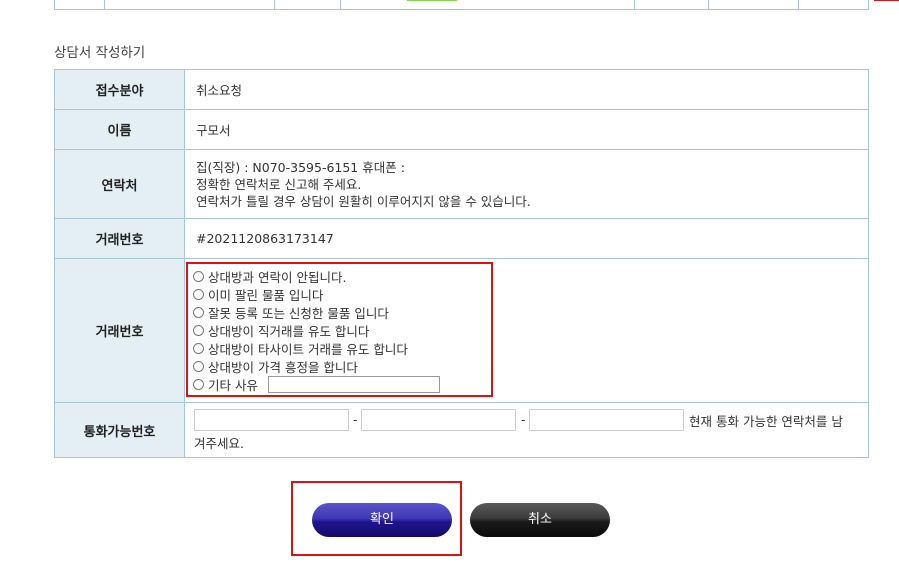 The height and width of the screenshot is (571, 899). What do you see at coordinates (119, 89) in the screenshot?
I see `field-label: 접수분야` at bounding box center [119, 89].